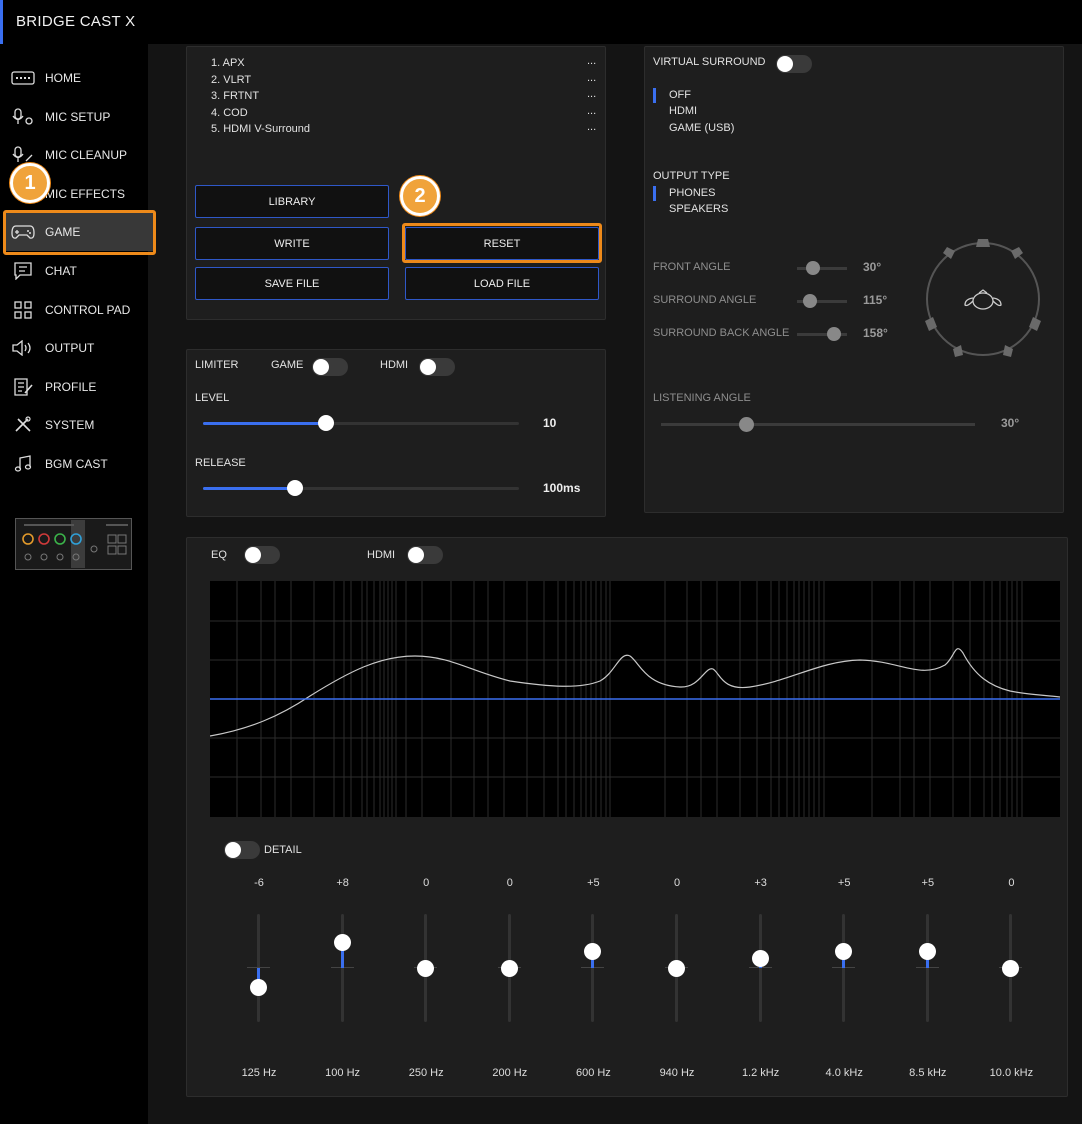  I want to click on mode-option-hdmi: HDMI, so click(683, 111).